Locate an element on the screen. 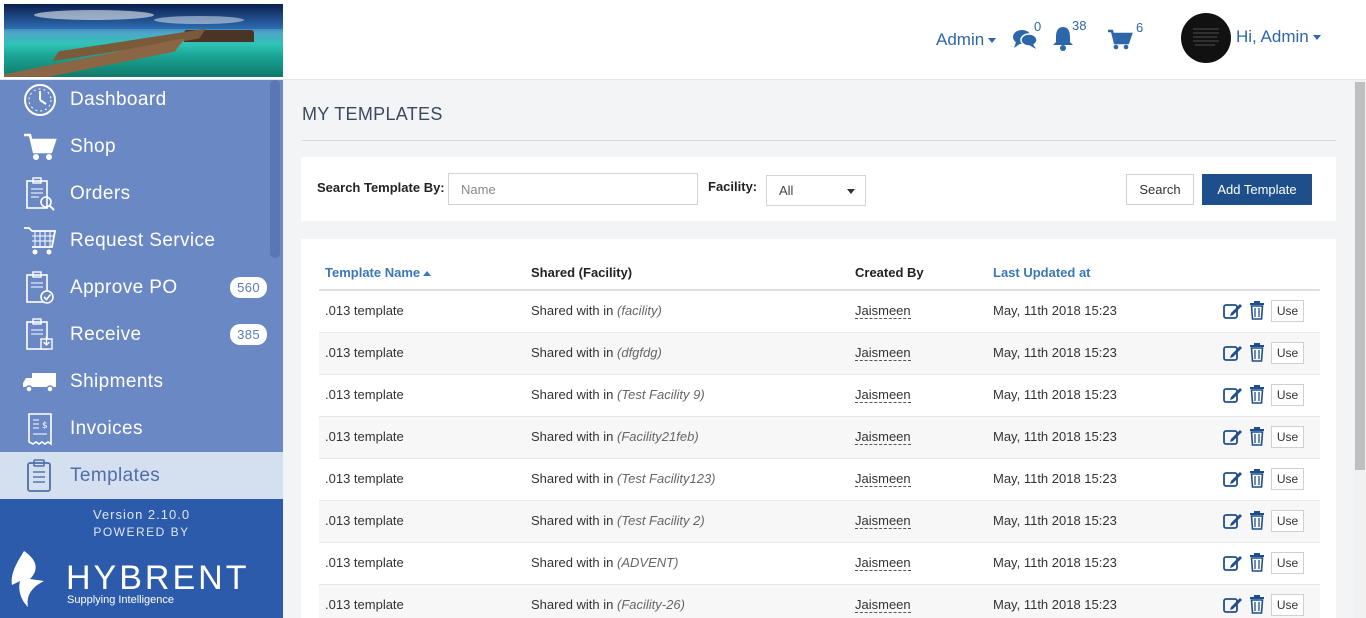  shared-facility-cell: Shared with in (Test Facility 2) is located at coordinates (618, 520).